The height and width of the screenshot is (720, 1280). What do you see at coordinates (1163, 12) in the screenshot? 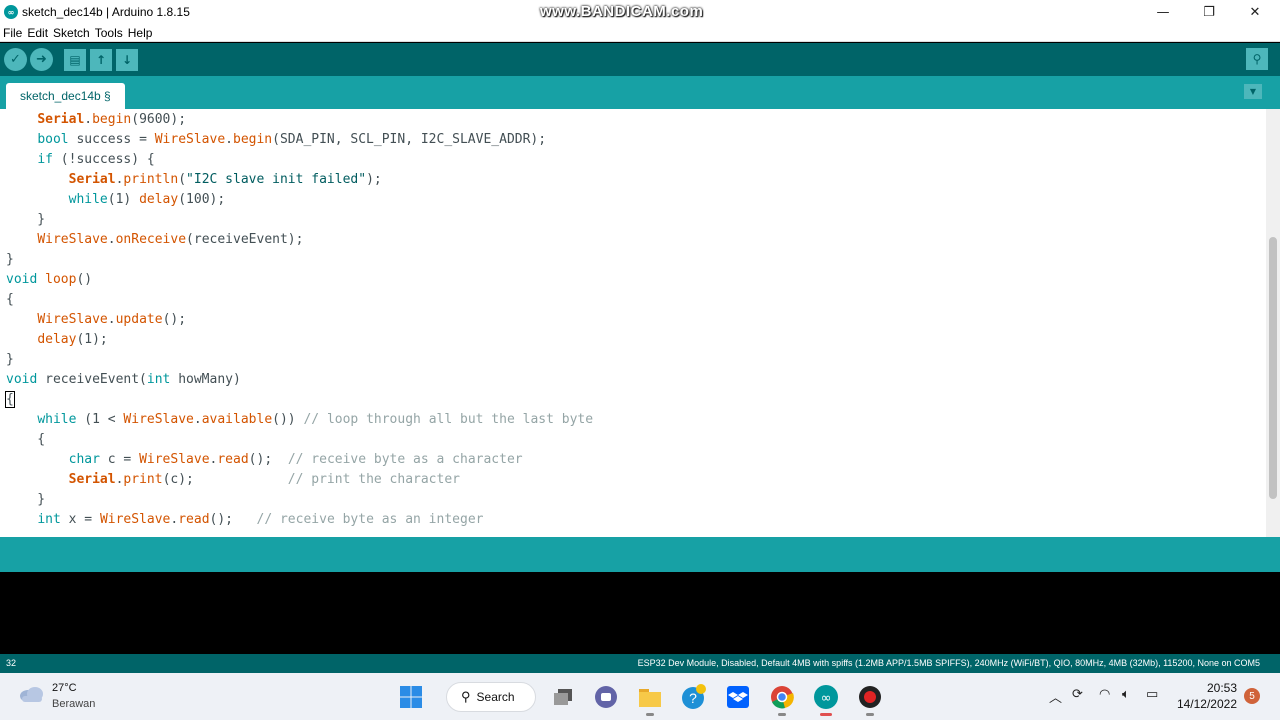
I see `minimize-button: —` at bounding box center [1163, 12].